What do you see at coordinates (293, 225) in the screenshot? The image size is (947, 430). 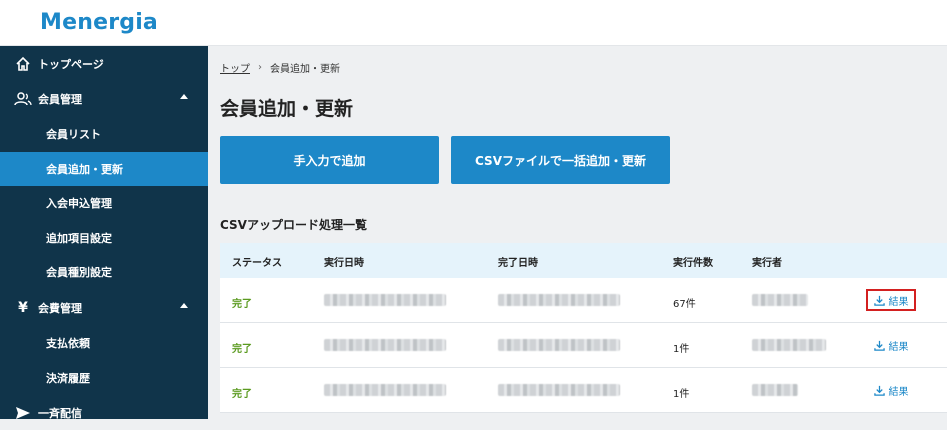 I see `csv-upload-section-title: CSVアップロード処理一覧` at bounding box center [293, 225].